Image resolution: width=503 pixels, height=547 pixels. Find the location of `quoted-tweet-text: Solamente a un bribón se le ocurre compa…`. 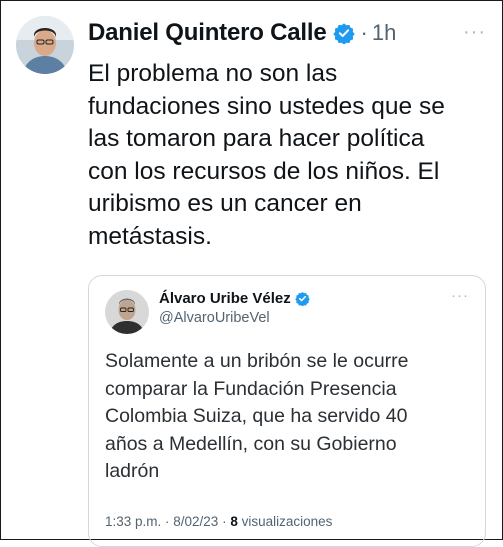

quoted-tweet-text: Solamente a un bribón se le ocurre compa… is located at coordinates (257, 416).